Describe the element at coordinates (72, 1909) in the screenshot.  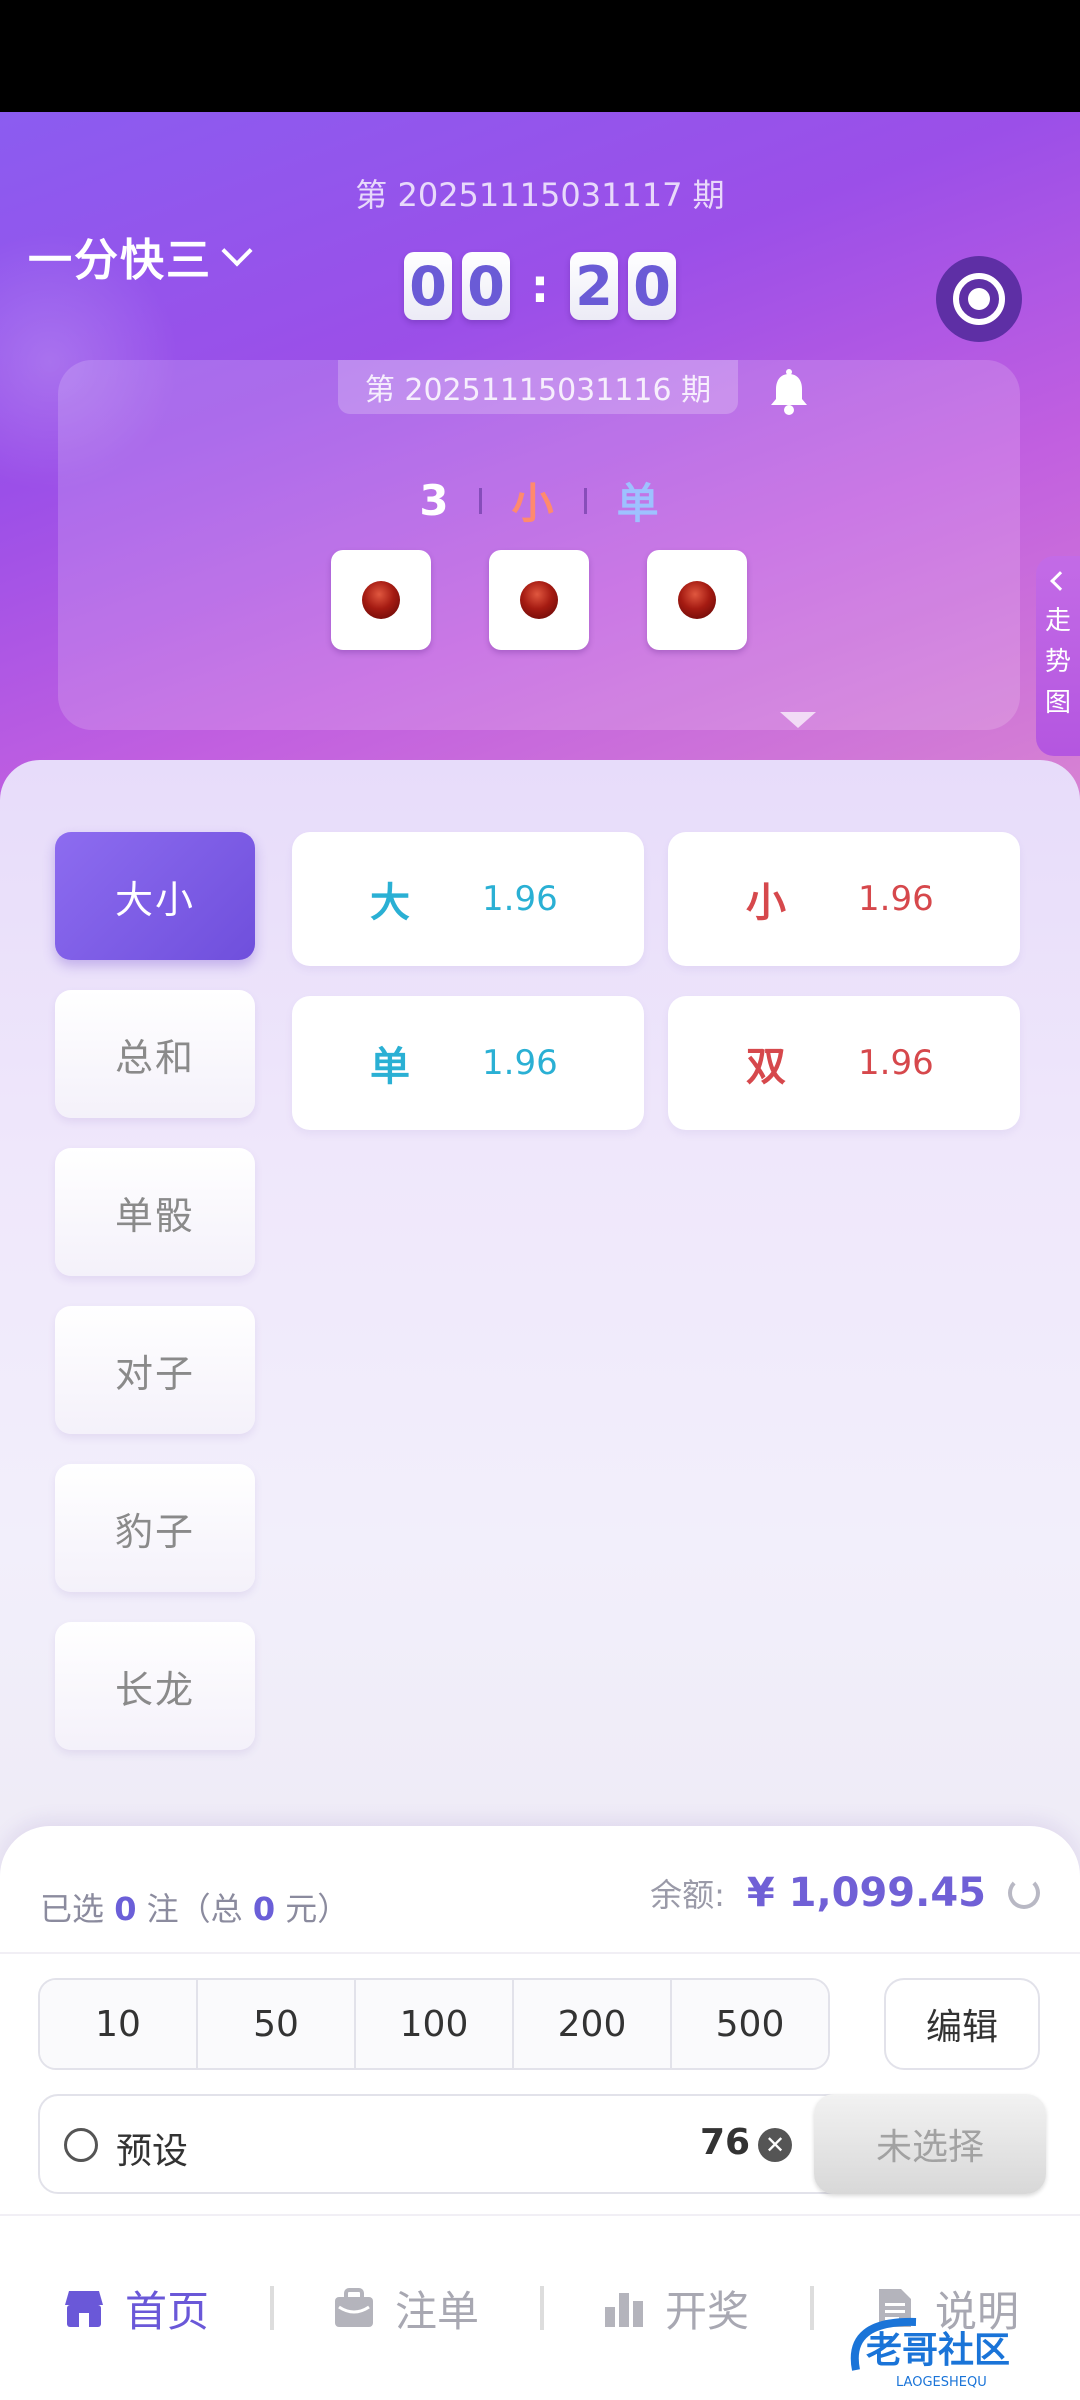
I see `selected-prefix: 已选` at that location.